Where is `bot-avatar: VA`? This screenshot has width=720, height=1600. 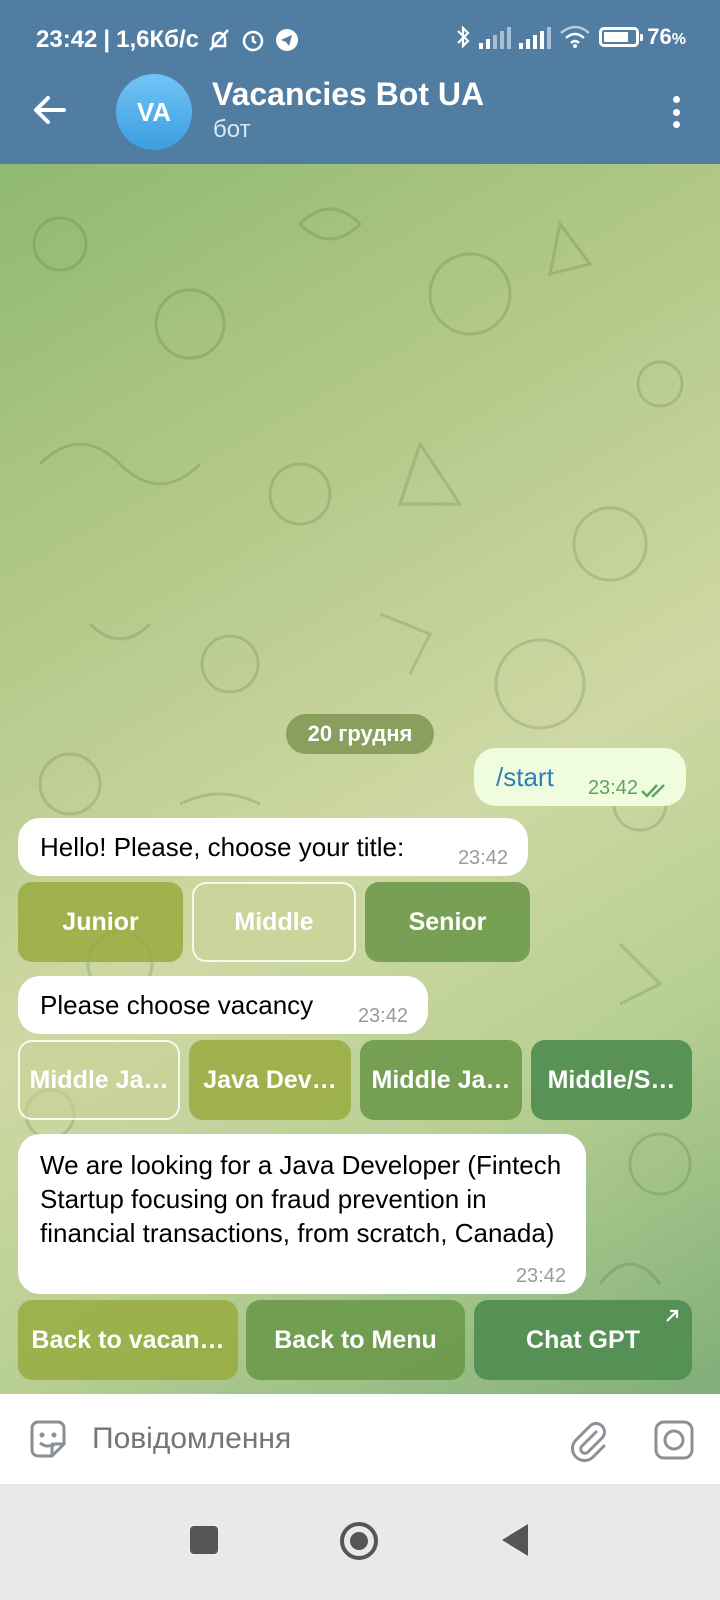 bot-avatar: VA is located at coordinates (154, 112).